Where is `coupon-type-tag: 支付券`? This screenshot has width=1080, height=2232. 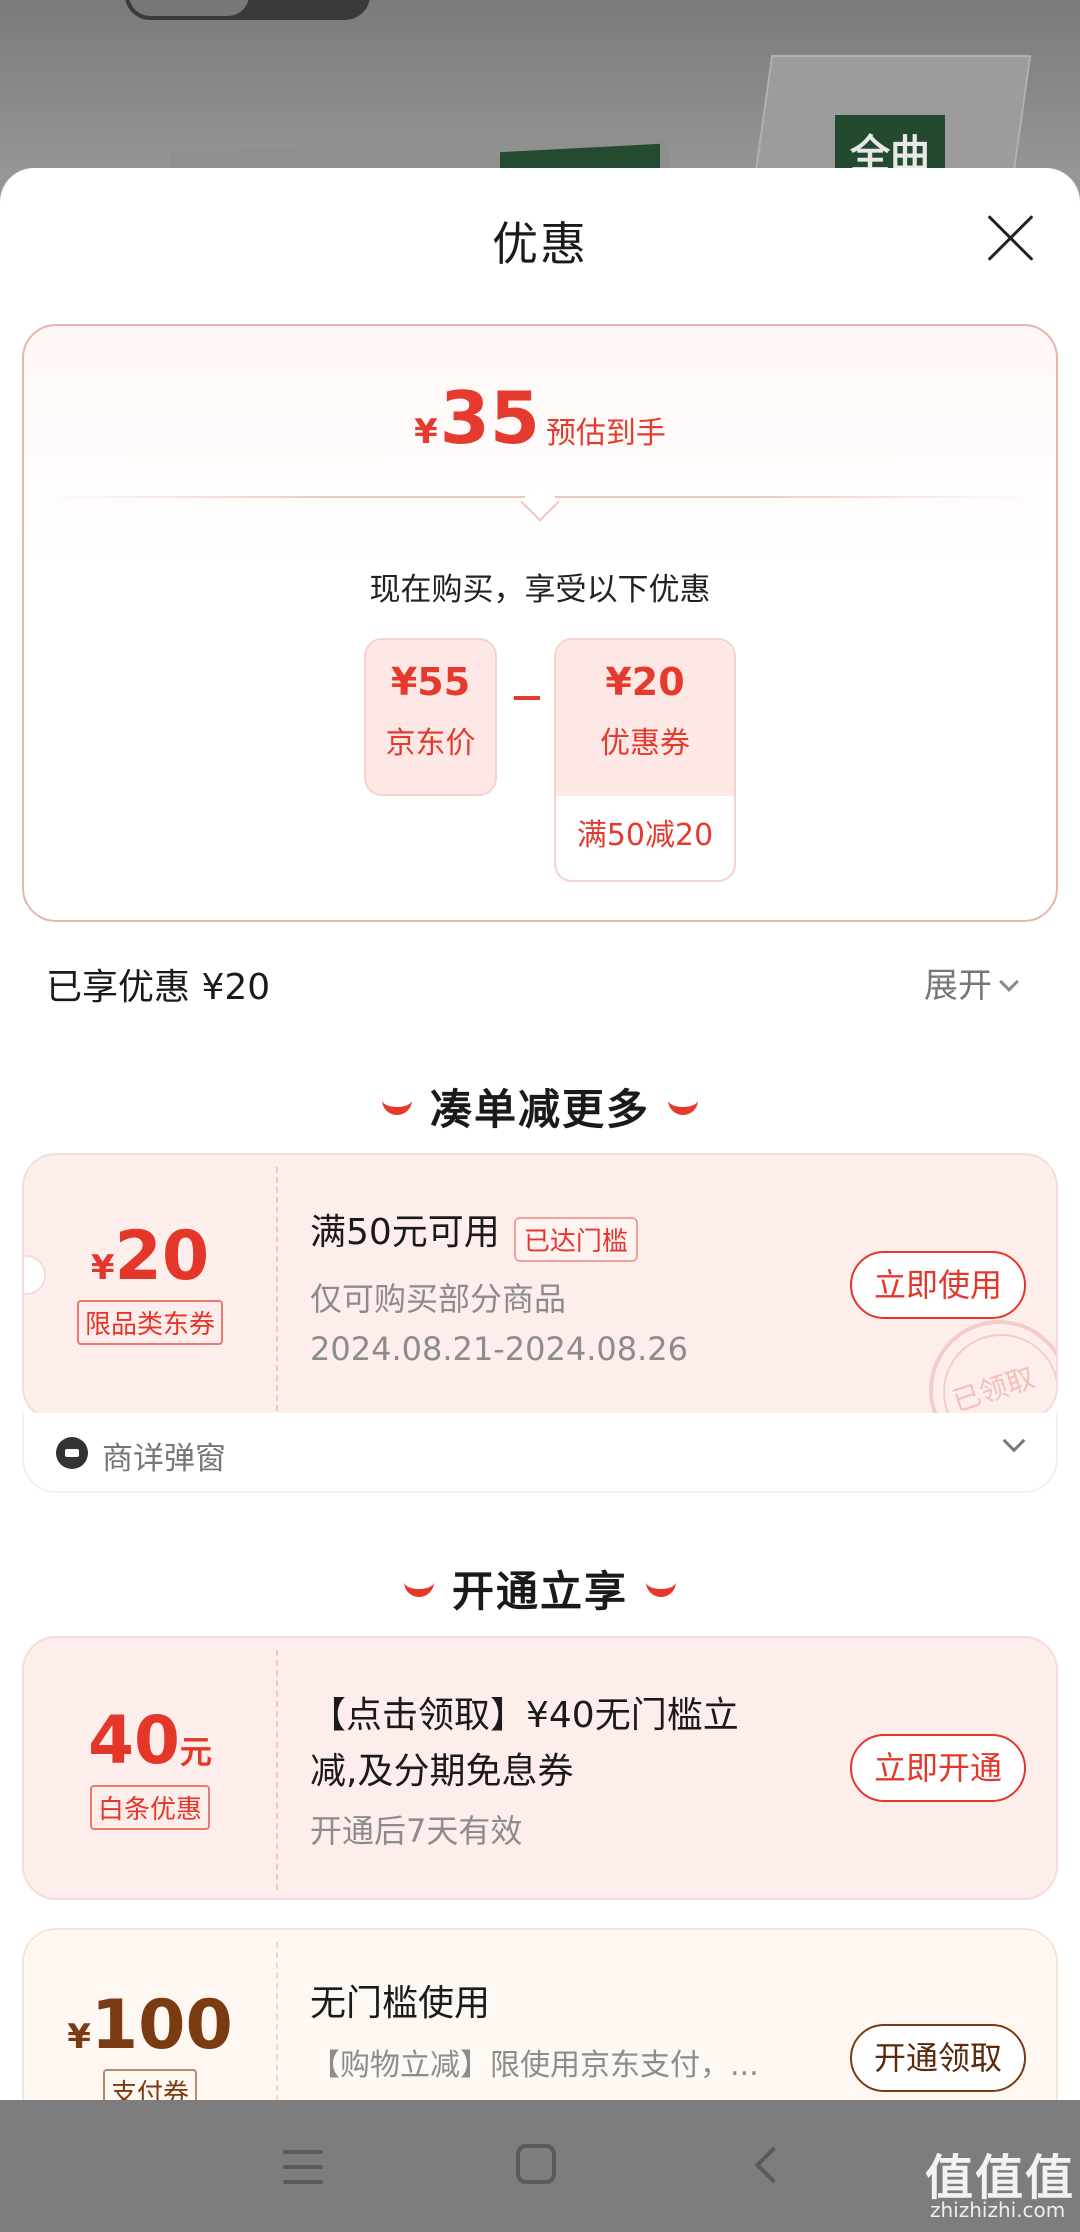
coupon-type-tag: 支付券 is located at coordinates (149, 2084).